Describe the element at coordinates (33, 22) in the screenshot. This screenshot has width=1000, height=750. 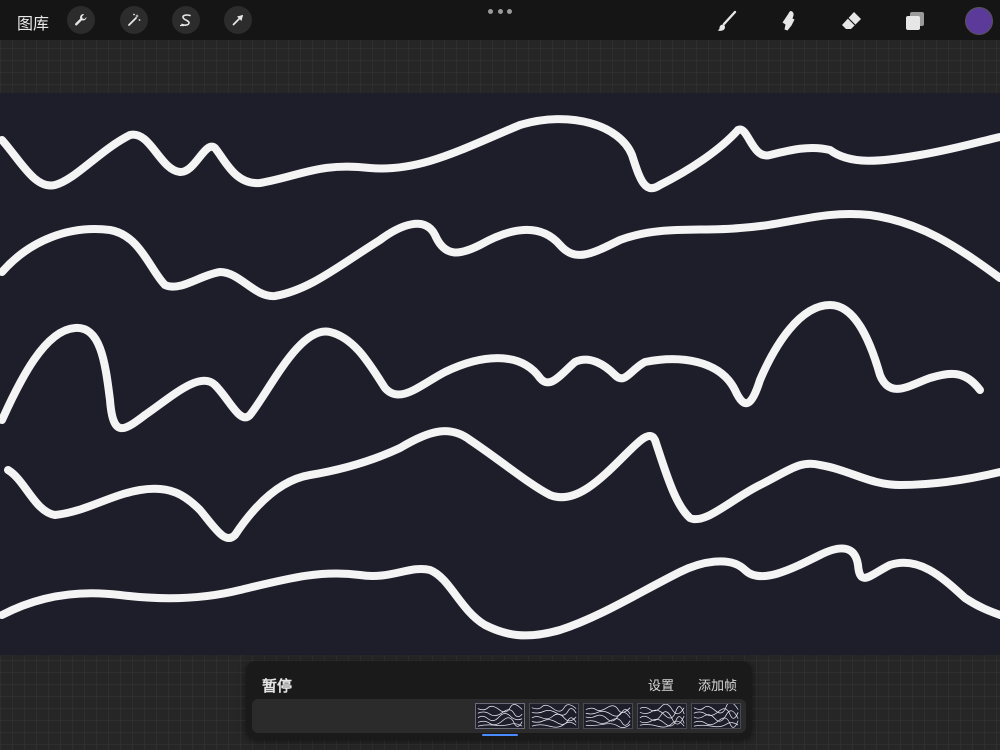
I see `gallery-button: 图库` at that location.